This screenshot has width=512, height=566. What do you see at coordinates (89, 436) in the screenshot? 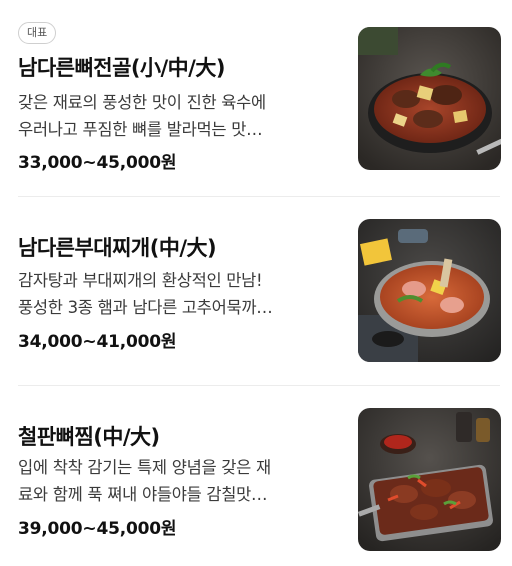
I see `menu-item-name: 철판뼈찜(中/大)` at bounding box center [89, 436].